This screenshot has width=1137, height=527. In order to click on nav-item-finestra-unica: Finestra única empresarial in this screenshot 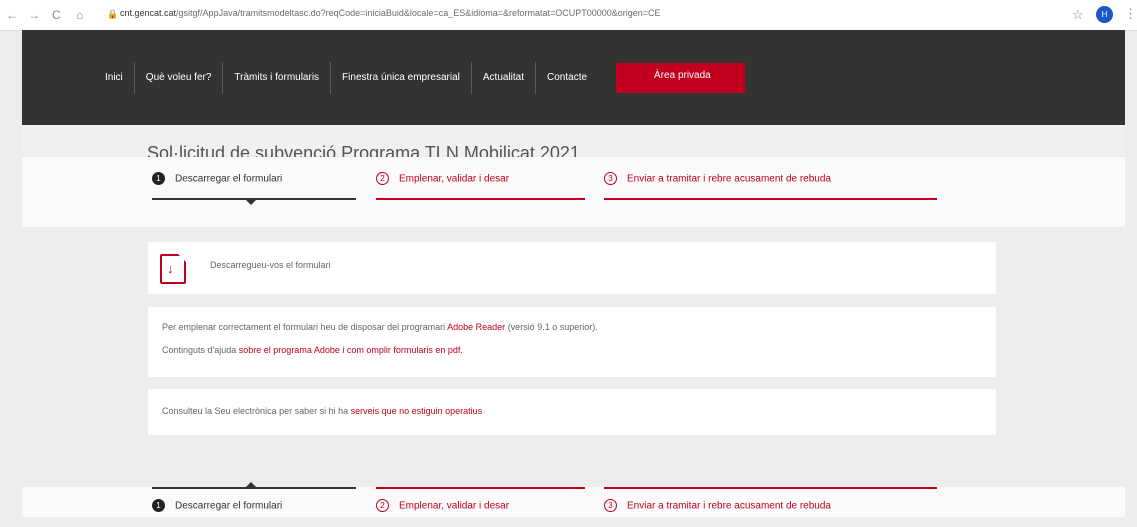, I will do `click(401, 78)`.